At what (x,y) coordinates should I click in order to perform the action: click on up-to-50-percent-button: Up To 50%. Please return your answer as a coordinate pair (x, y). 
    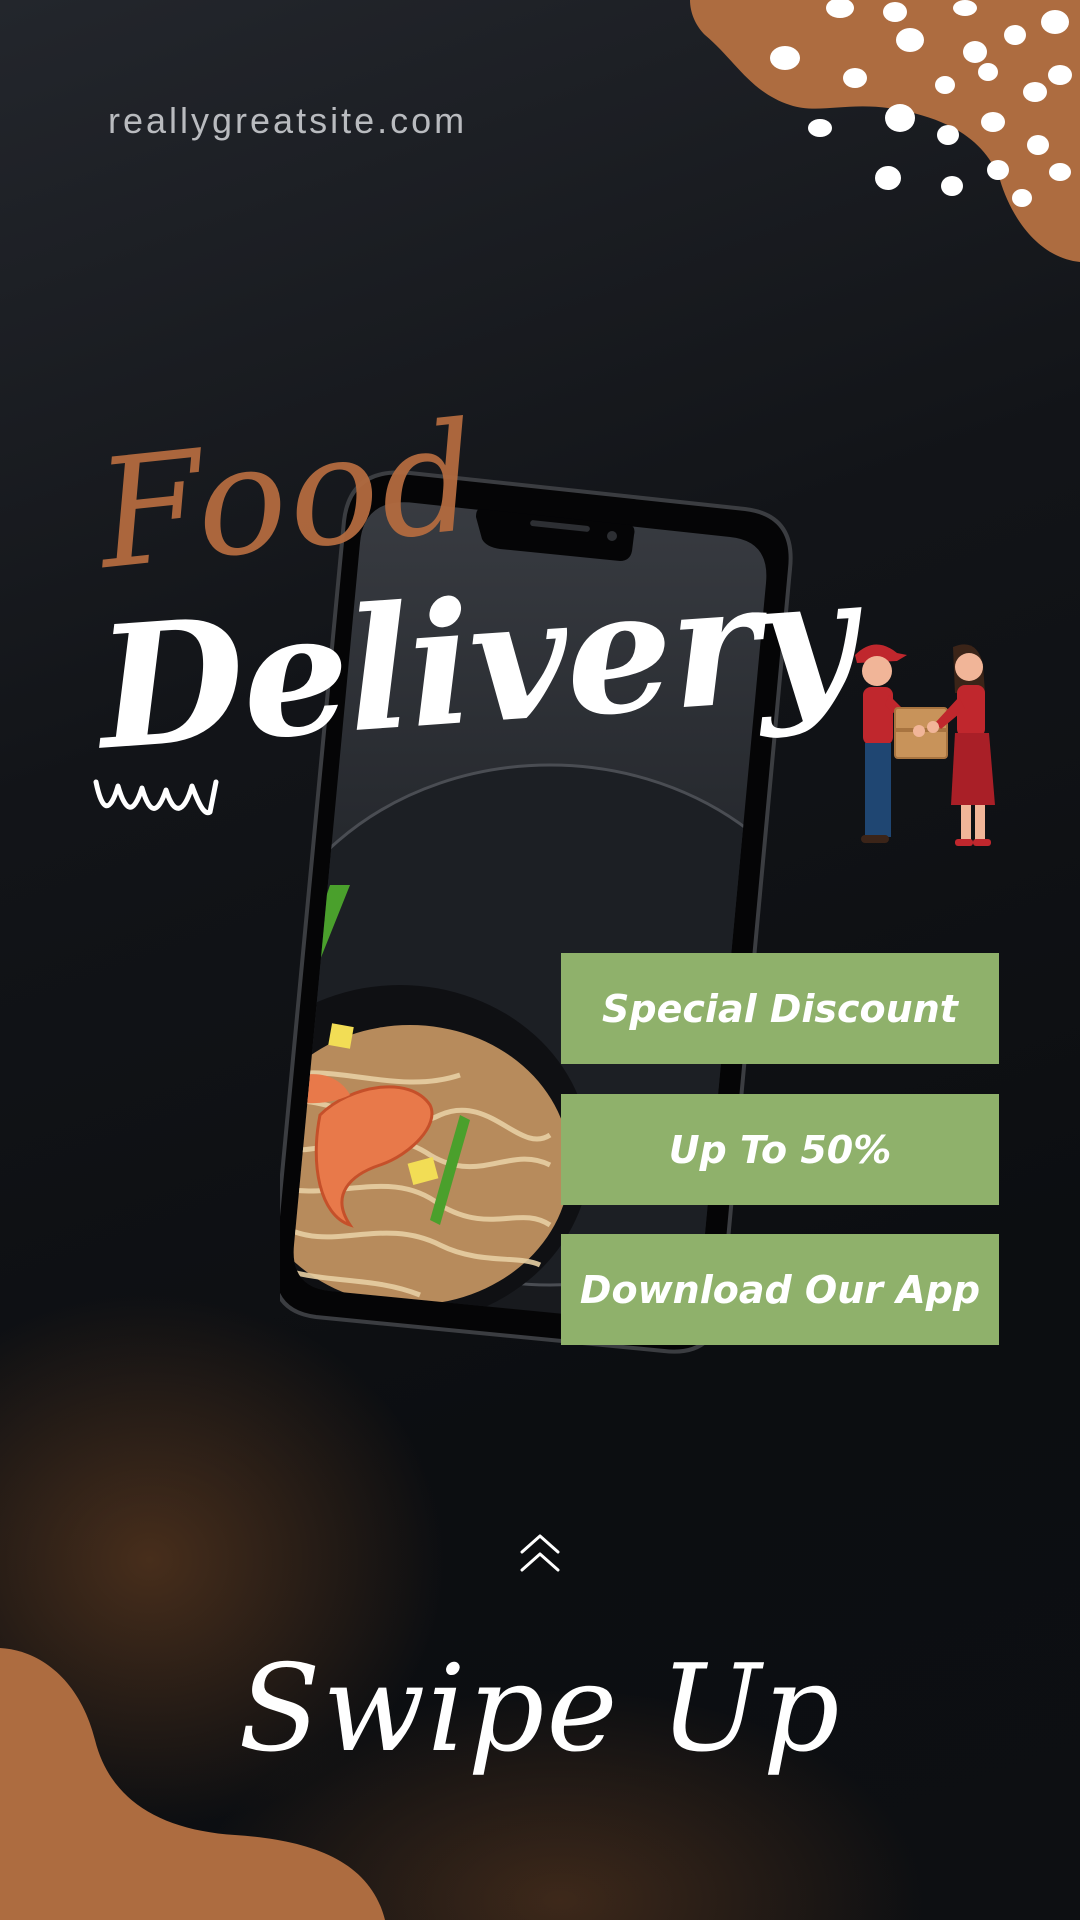
    Looking at the image, I should click on (780, 1149).